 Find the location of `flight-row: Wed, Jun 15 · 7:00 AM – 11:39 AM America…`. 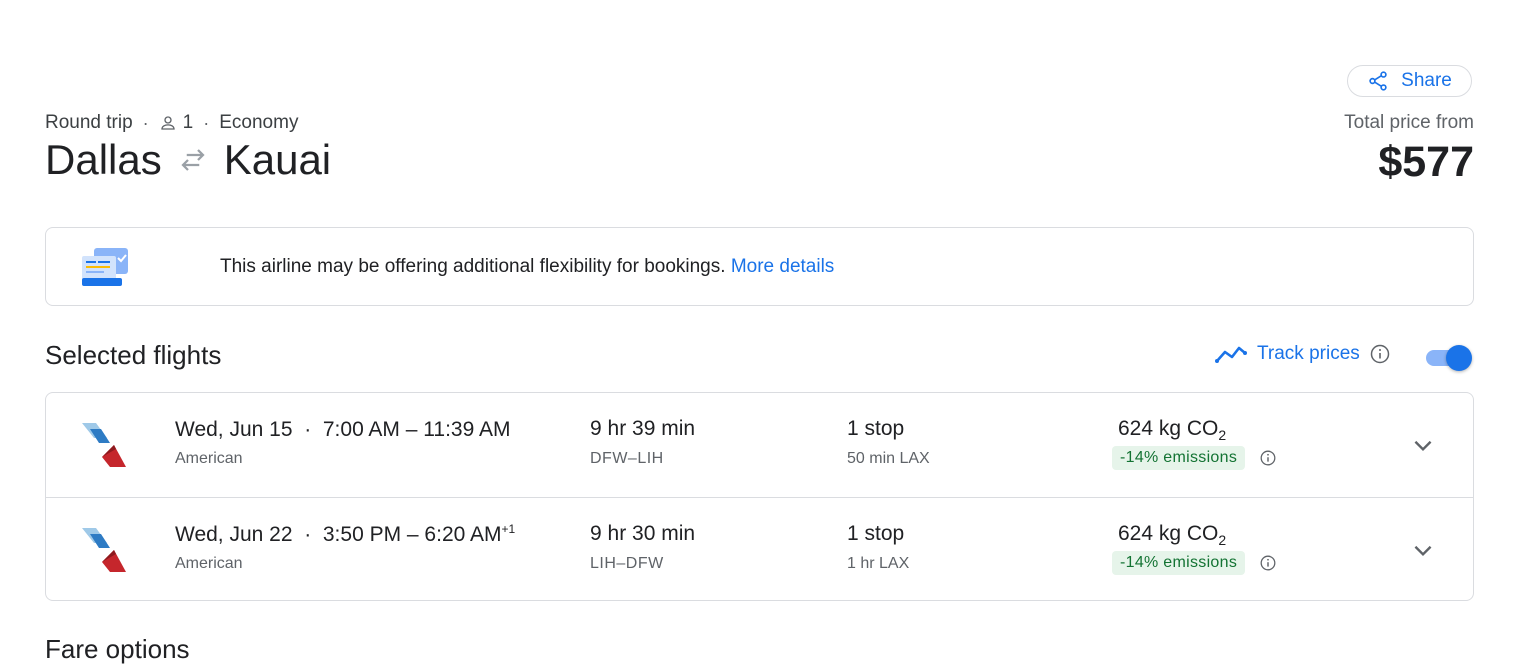

flight-row: Wed, Jun 15 · 7:00 AM – 11:39 AM America… is located at coordinates (759, 445).